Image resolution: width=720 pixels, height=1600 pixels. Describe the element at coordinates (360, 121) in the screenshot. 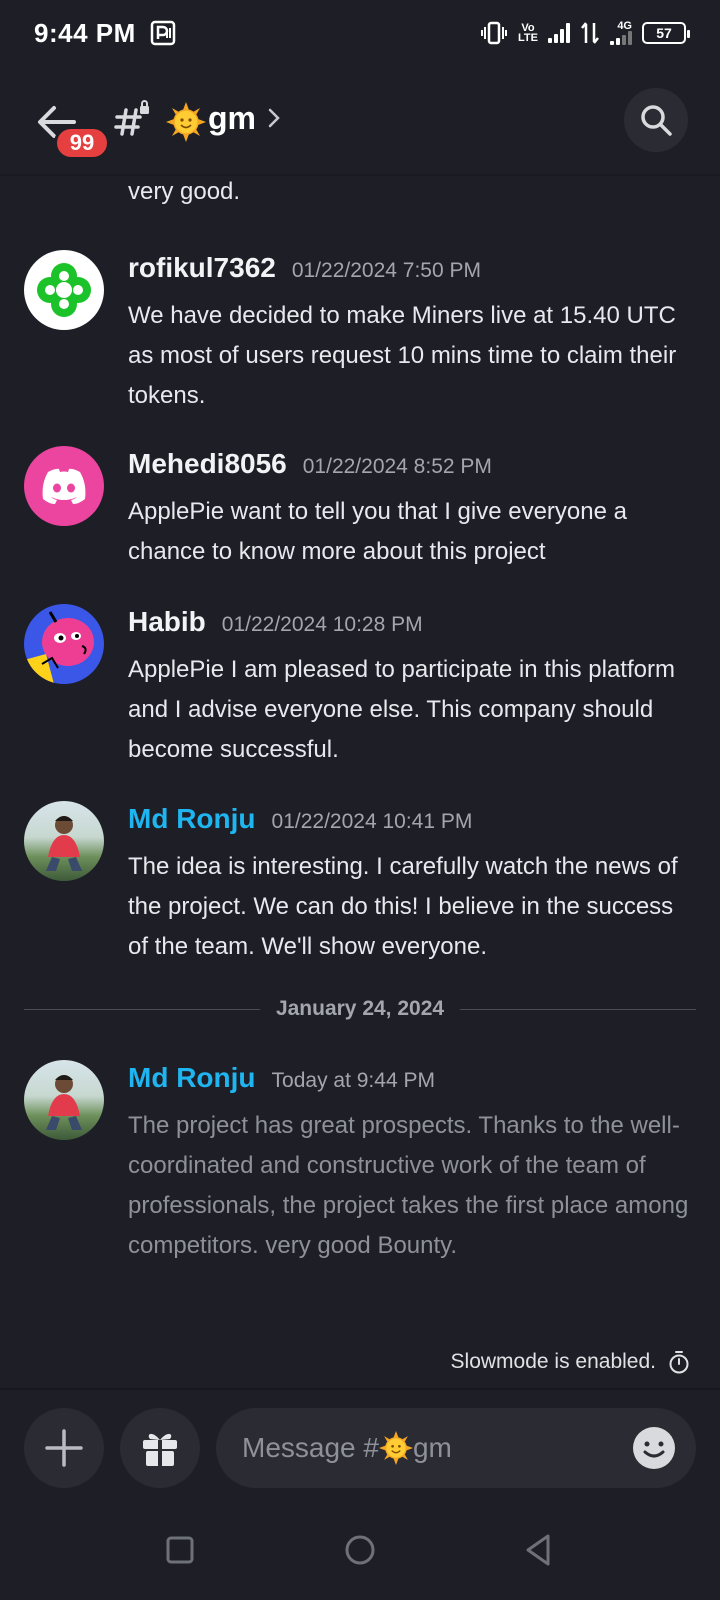

I see `channel-header: 99 gm` at that location.